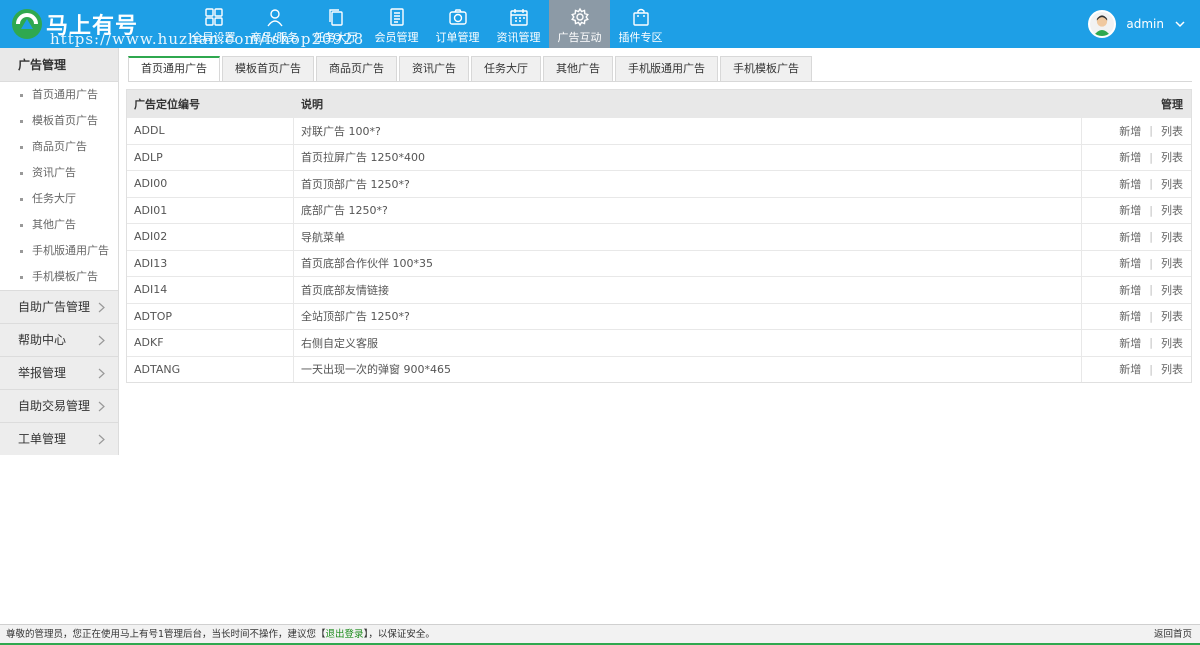  I want to click on tab: 手机模板广告, so click(766, 69).